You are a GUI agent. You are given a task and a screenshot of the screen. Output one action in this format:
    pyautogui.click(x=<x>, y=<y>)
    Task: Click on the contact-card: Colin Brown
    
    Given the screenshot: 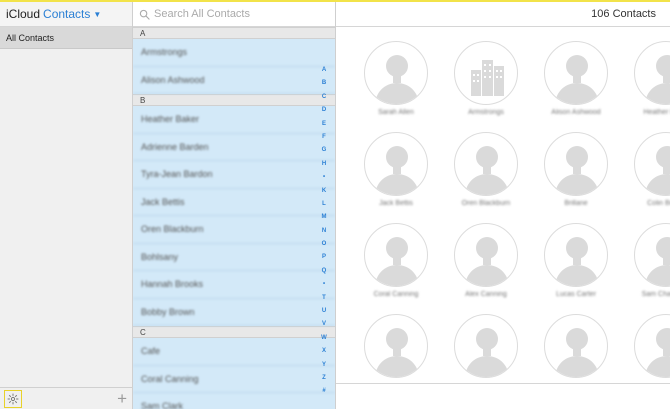 What is the action you would take?
    pyautogui.click(x=638, y=163)
    